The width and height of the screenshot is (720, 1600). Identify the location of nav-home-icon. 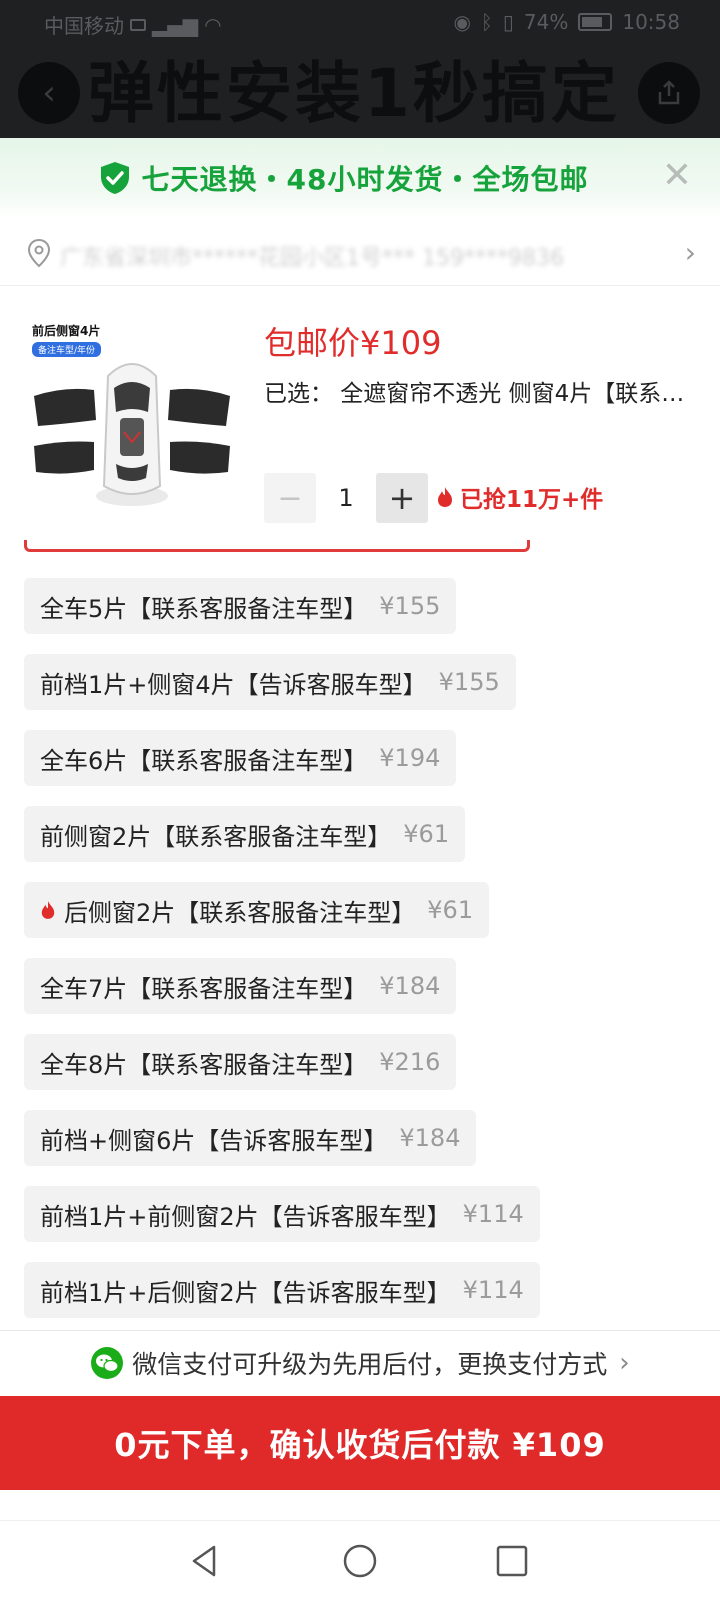
(360, 1561).